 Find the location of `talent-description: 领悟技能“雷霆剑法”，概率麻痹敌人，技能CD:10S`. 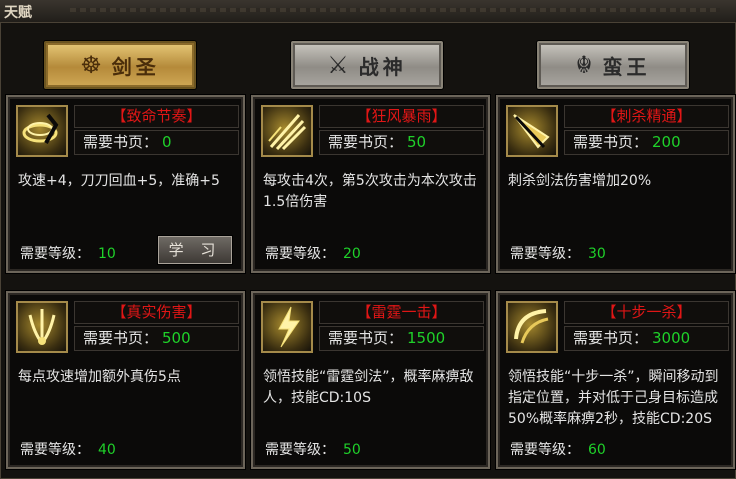

talent-description: 领悟技能“雷霆剑法”，概率麻痹敌人，技能CD:10S is located at coordinates (368, 387).